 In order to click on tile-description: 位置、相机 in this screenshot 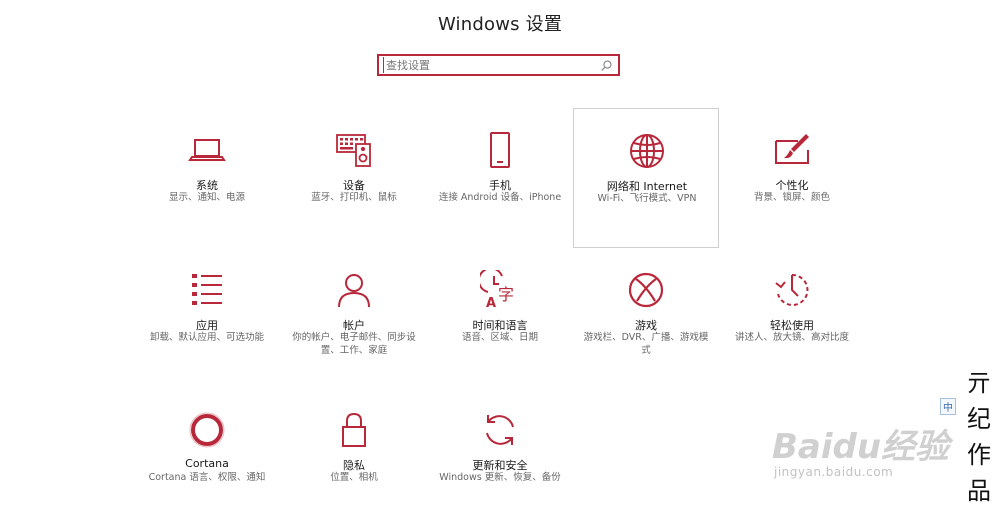, I will do `click(354, 477)`.